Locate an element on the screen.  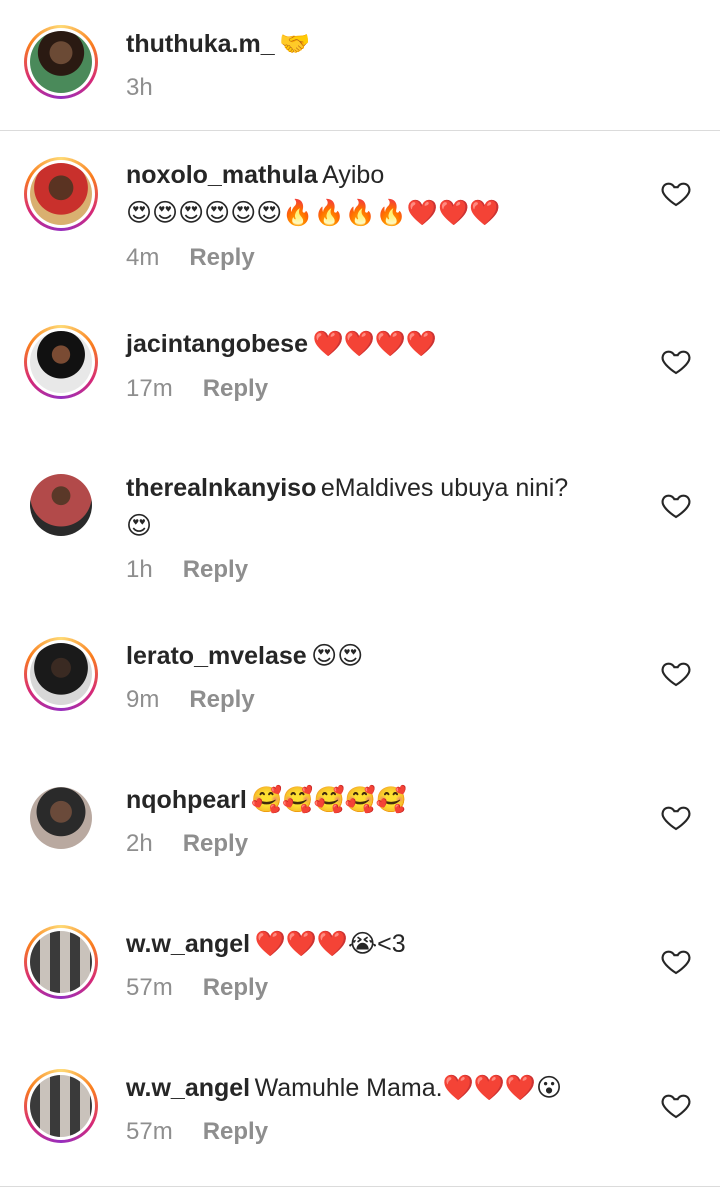
post-caption: thuthuka.m_ 🤝 3h is located at coordinates (360, 65).